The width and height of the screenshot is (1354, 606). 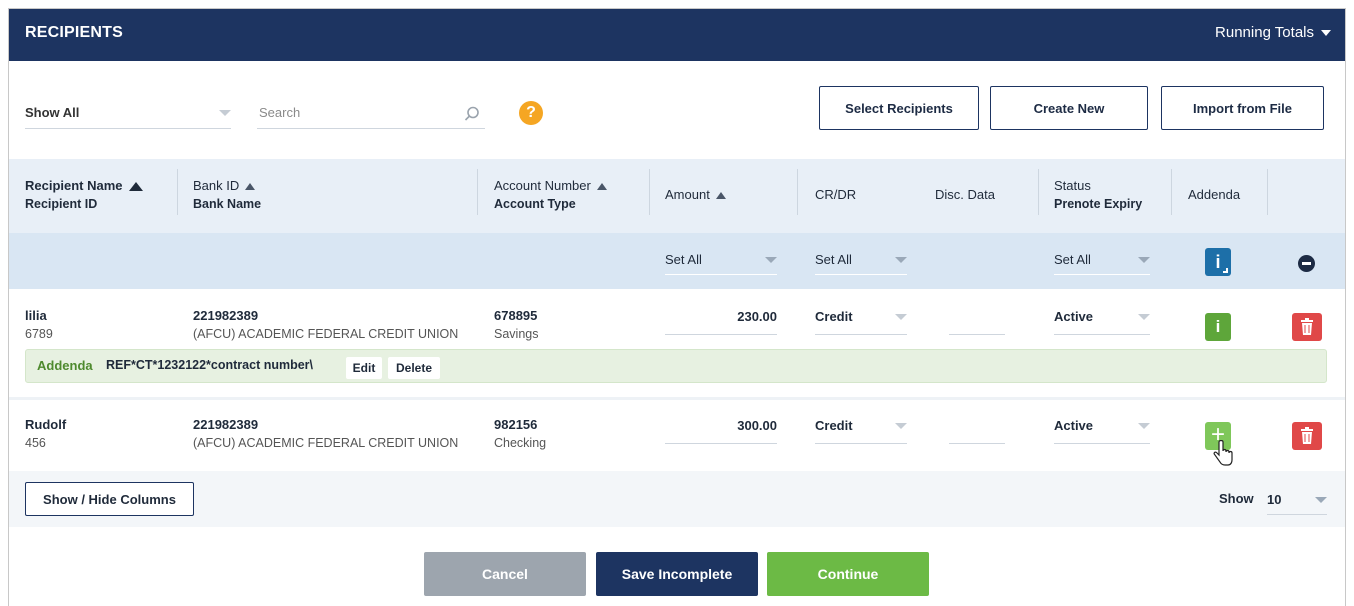 What do you see at coordinates (364, 368) in the screenshot?
I see `addenda-edit-button: Edit` at bounding box center [364, 368].